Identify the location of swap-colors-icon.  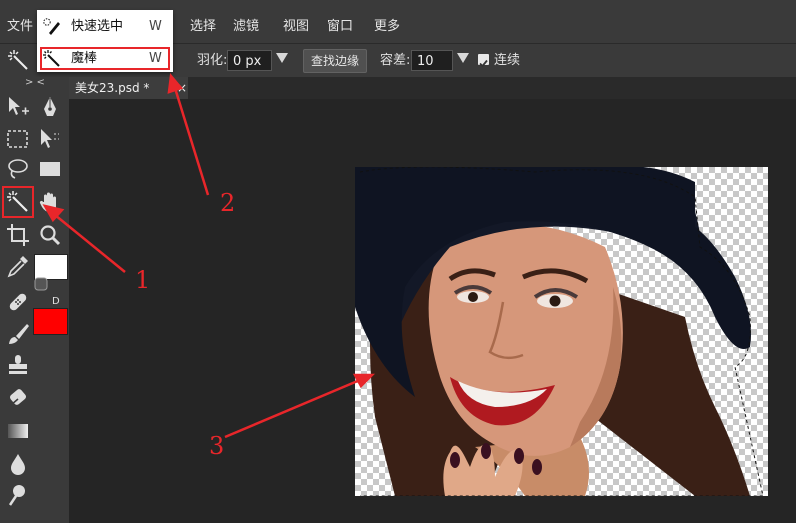
(41, 283).